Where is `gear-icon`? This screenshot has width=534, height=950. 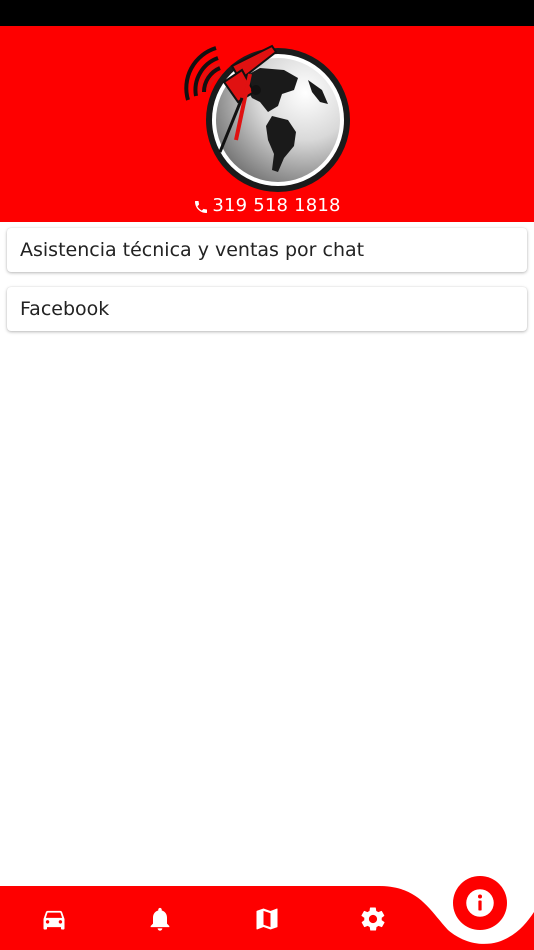
gear-icon is located at coordinates (373, 919).